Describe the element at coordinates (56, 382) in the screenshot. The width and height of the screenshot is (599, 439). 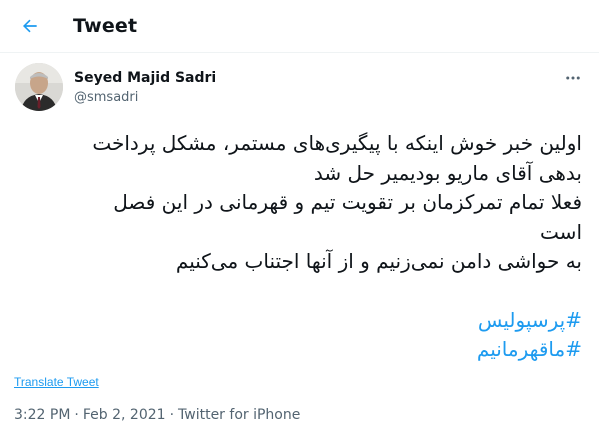
I see `translate-tweet-link: Translate Tweet` at that location.